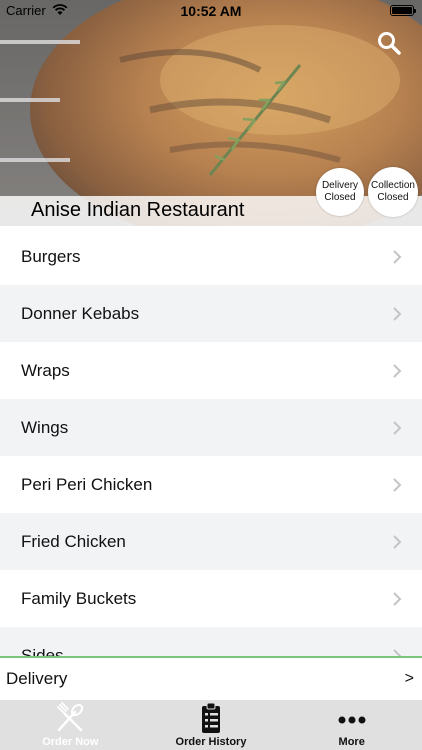  I want to click on collection-status-badge: Collection Closed, so click(393, 192).